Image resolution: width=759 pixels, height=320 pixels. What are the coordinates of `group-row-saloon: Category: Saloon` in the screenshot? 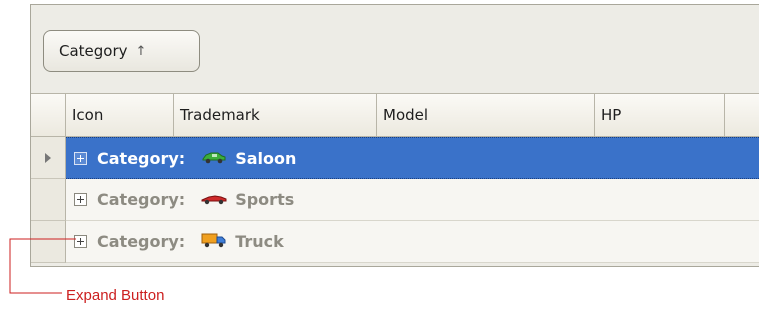 It's located at (395, 158).